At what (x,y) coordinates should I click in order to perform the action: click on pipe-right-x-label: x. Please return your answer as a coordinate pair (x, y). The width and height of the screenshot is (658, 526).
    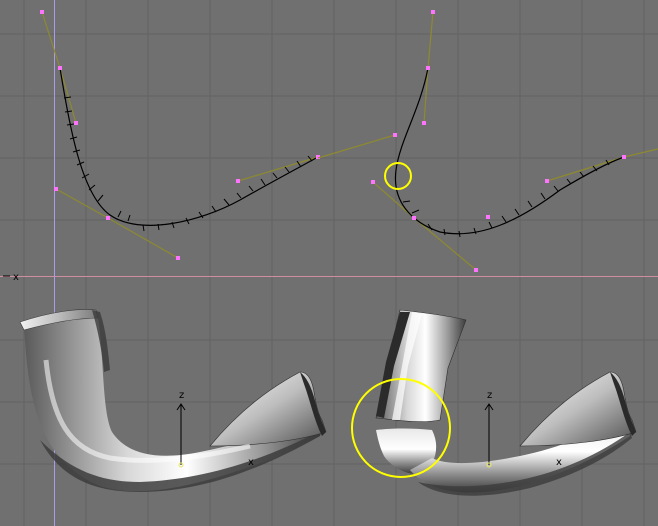
    Looking at the image, I should click on (559, 462).